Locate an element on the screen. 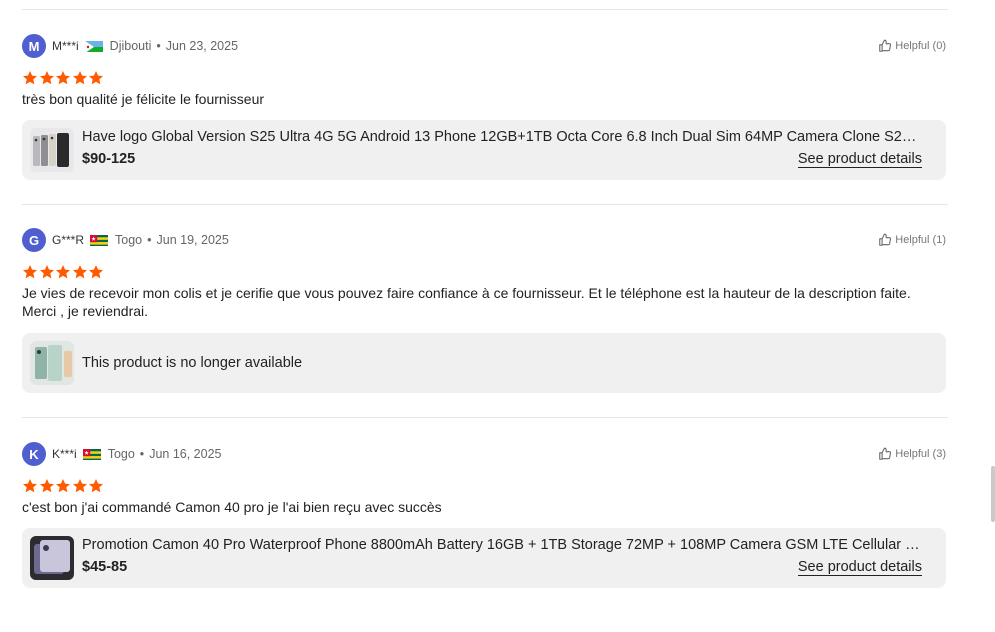 The image size is (995, 632). helpful-button: Helpful (0) is located at coordinates (912, 46).